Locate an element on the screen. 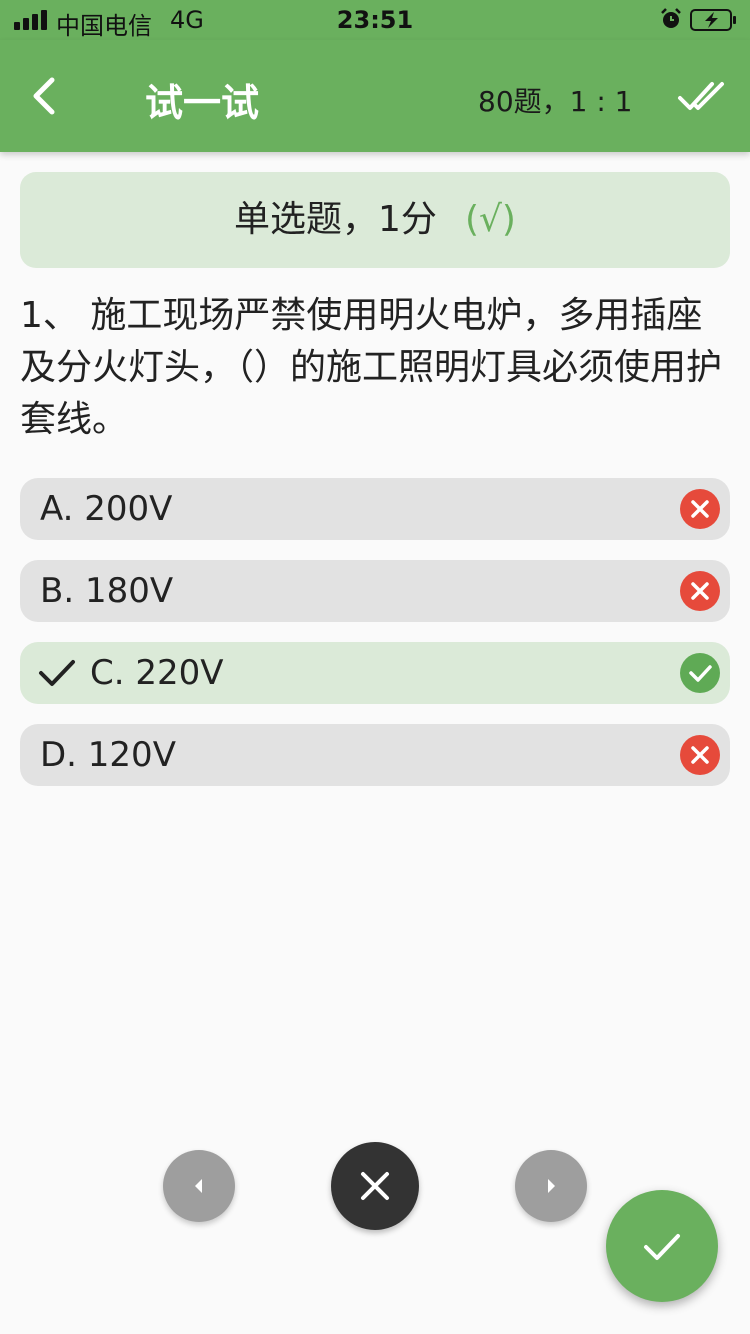 Image resolution: width=750 pixels, height=1334 pixels. page-title: 试一试 is located at coordinates (202, 103).